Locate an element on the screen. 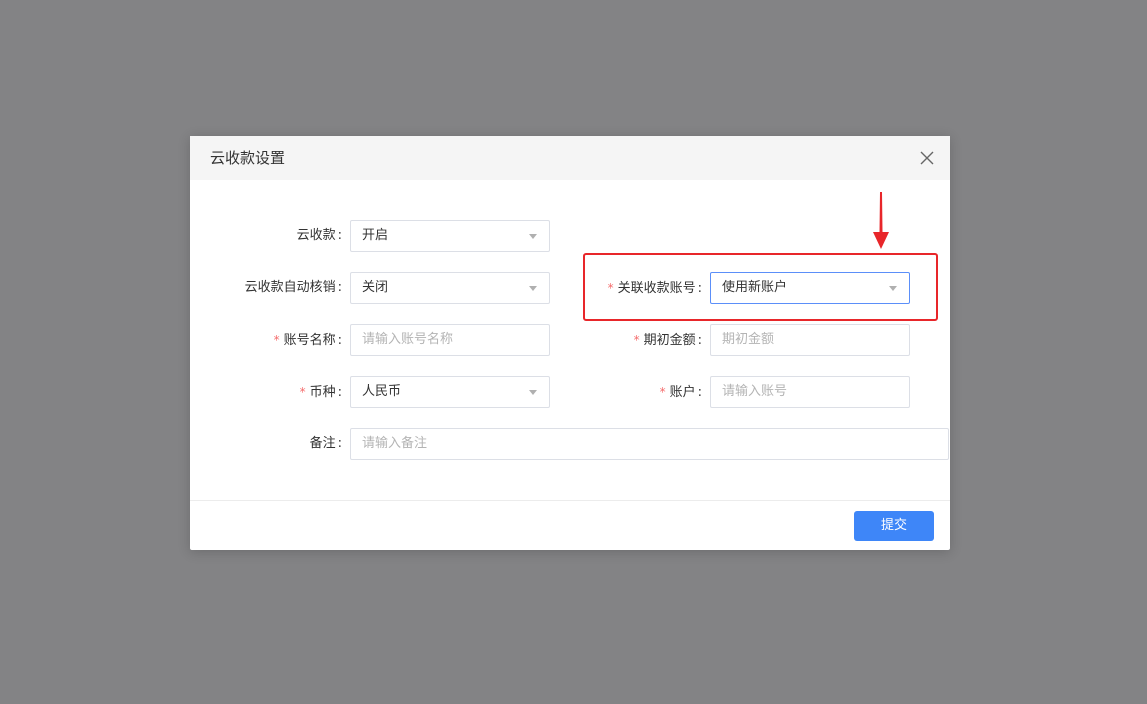 Image resolution: width=1147 pixels, height=704 pixels. remark-placeholder: 请输入备注 is located at coordinates (395, 443).